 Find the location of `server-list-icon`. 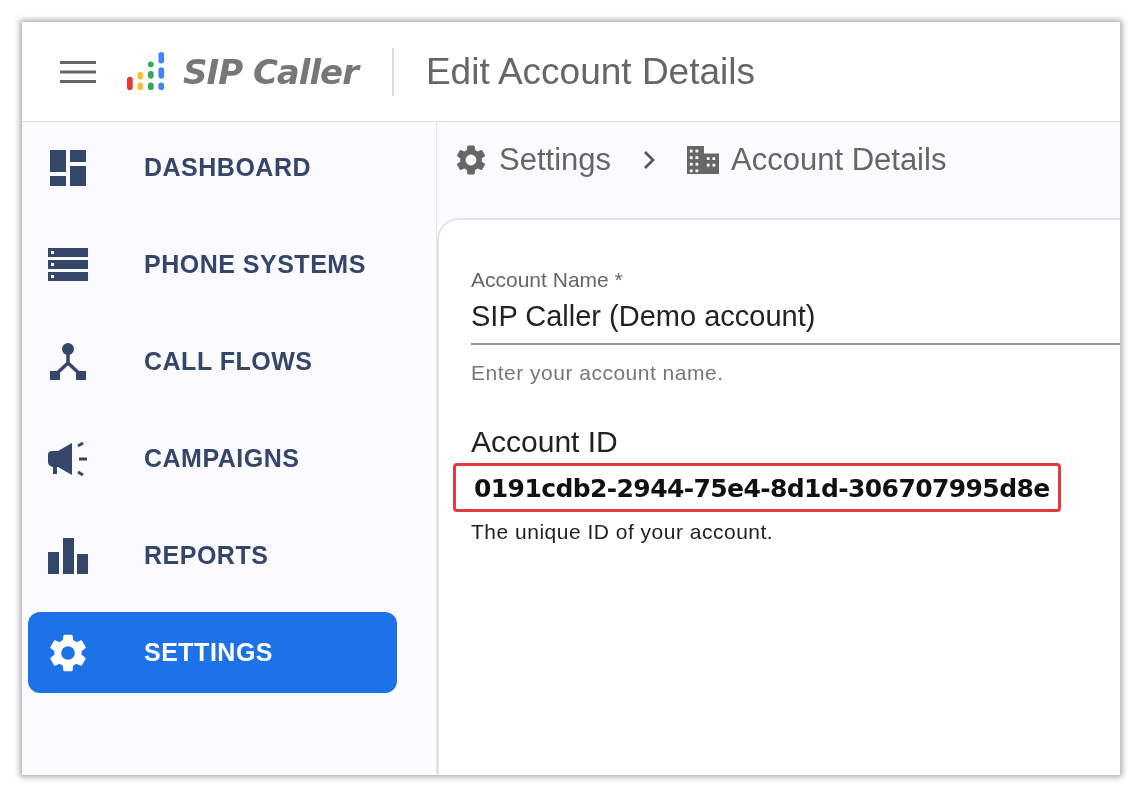

server-list-icon is located at coordinates (68, 264).